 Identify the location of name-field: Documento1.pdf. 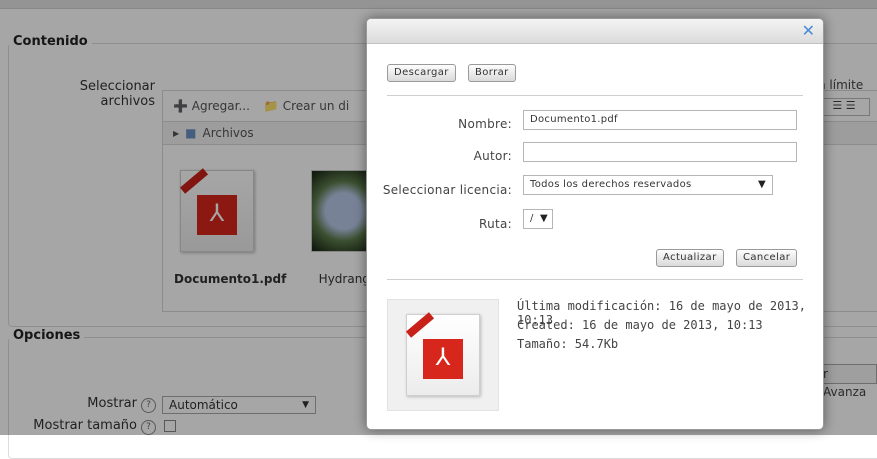
(660, 120).